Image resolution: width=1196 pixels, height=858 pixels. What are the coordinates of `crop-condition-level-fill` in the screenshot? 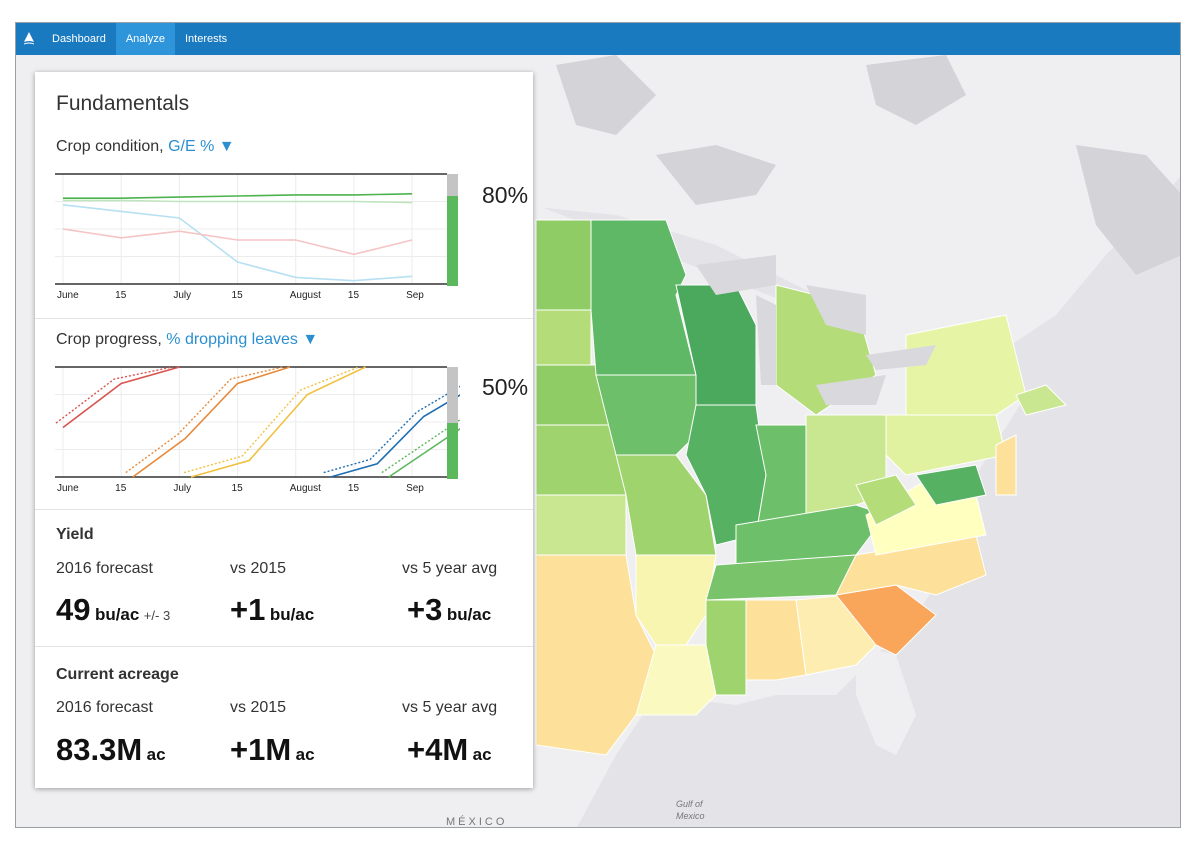 It's located at (452, 241).